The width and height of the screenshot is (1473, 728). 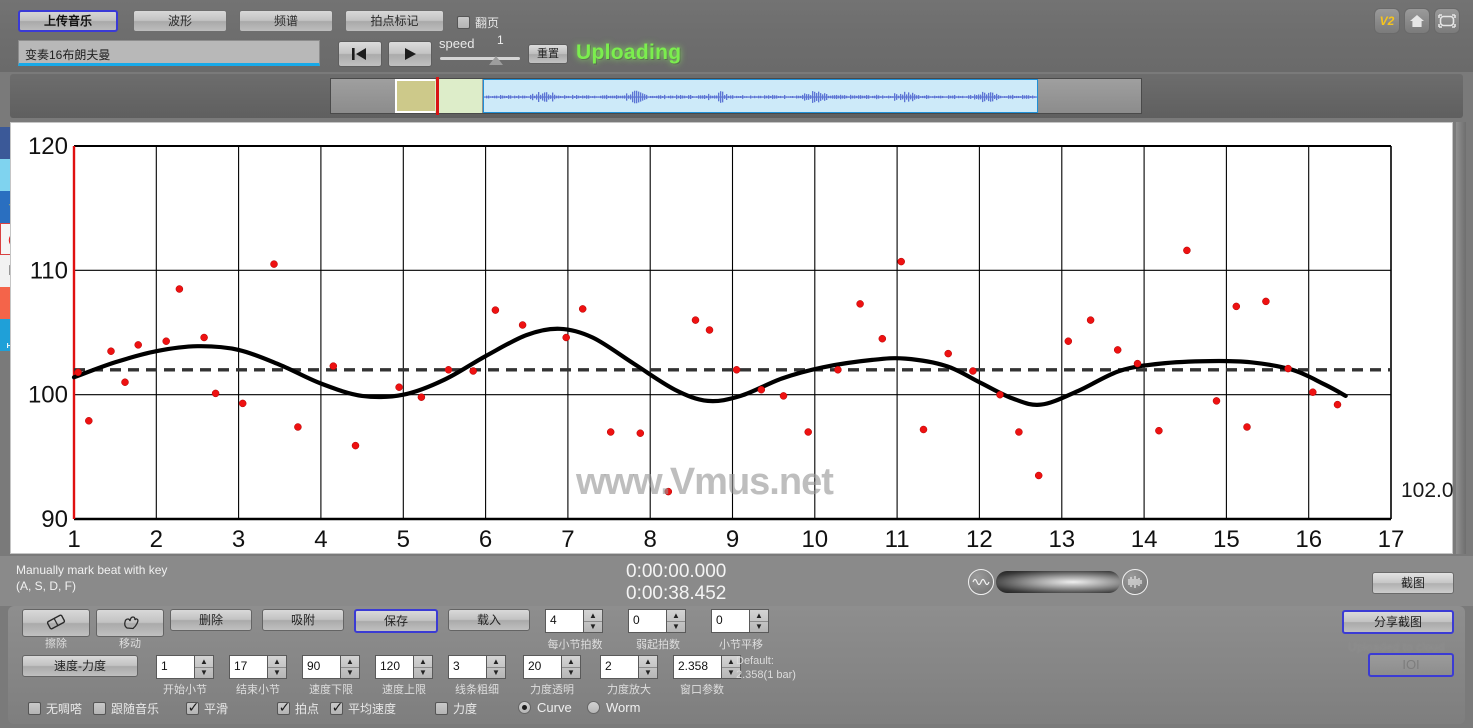 I want to click on window-param-value: 2.358, so click(x=697, y=667).